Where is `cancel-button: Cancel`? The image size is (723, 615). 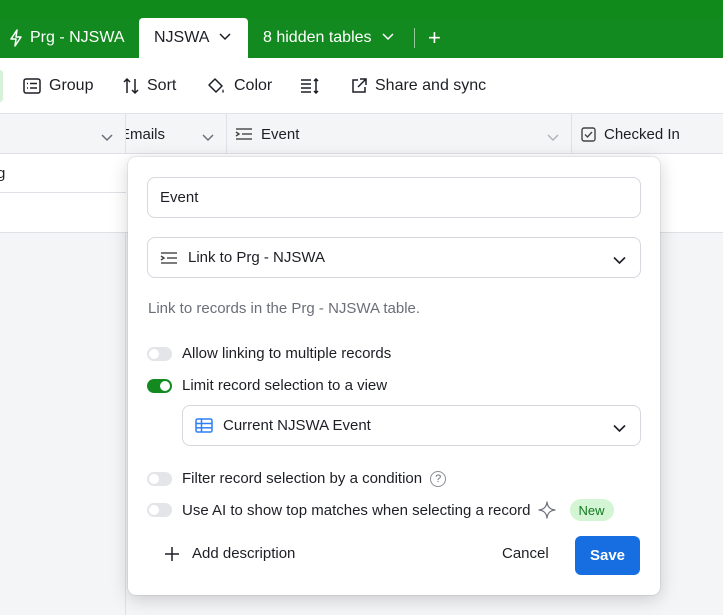 cancel-button: Cancel is located at coordinates (525, 553).